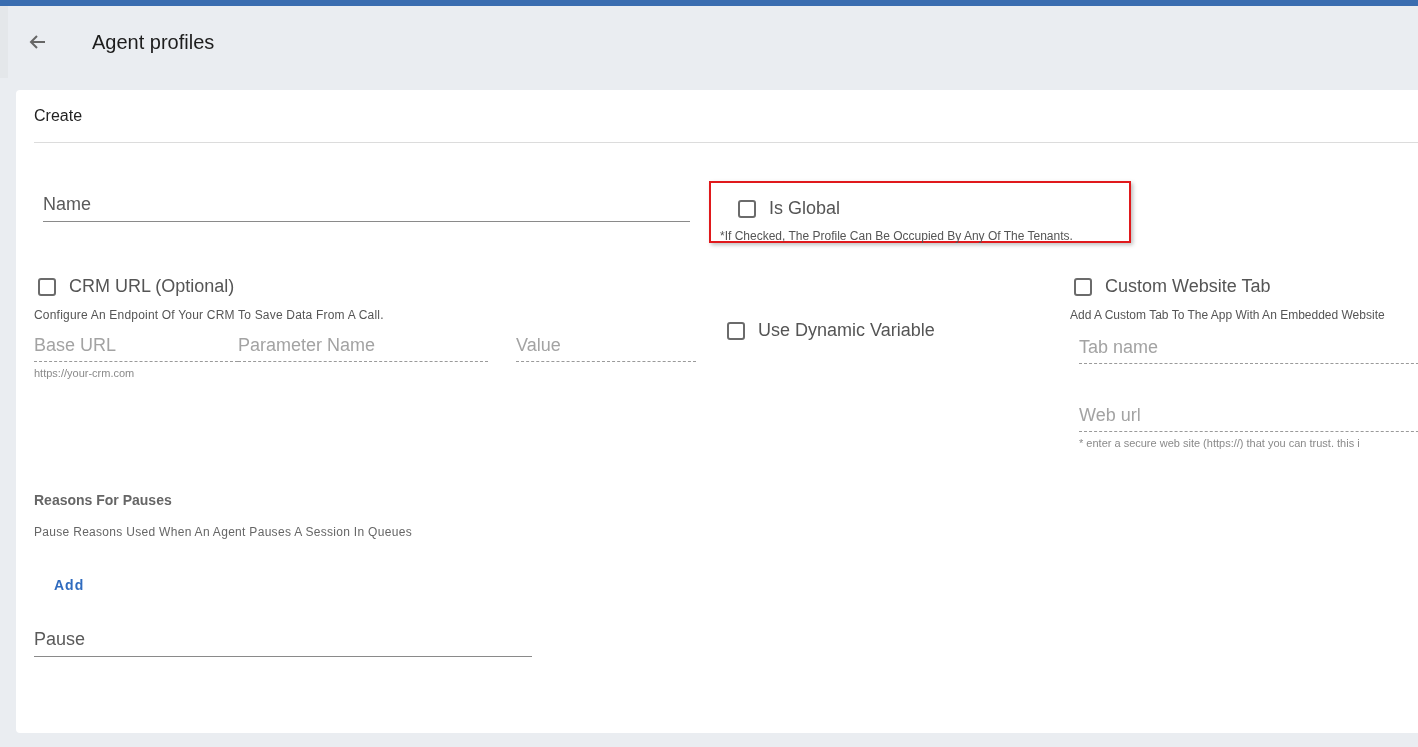 Image resolution: width=1418 pixels, height=747 pixels. Describe the element at coordinates (37, 42) in the screenshot. I see `back-arrow-icon` at that location.